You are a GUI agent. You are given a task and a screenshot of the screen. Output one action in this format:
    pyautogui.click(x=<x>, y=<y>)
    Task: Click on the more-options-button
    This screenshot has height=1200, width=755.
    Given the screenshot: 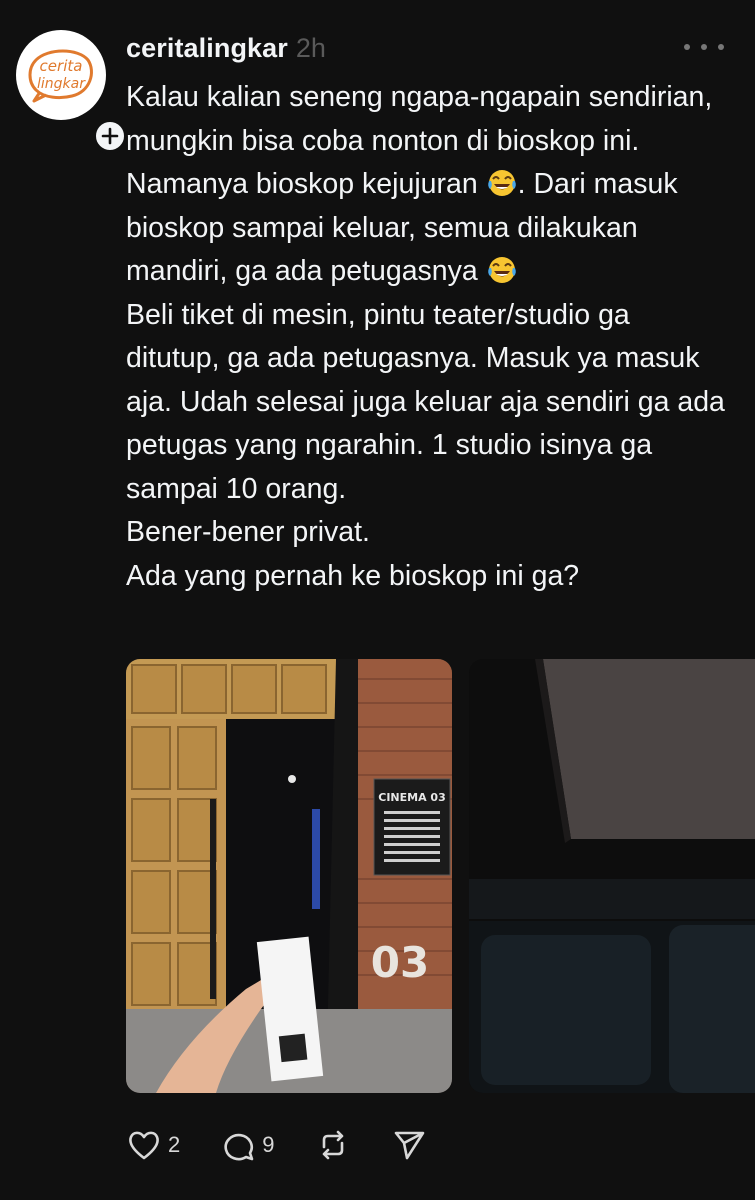 What is the action you would take?
    pyautogui.click(x=704, y=47)
    